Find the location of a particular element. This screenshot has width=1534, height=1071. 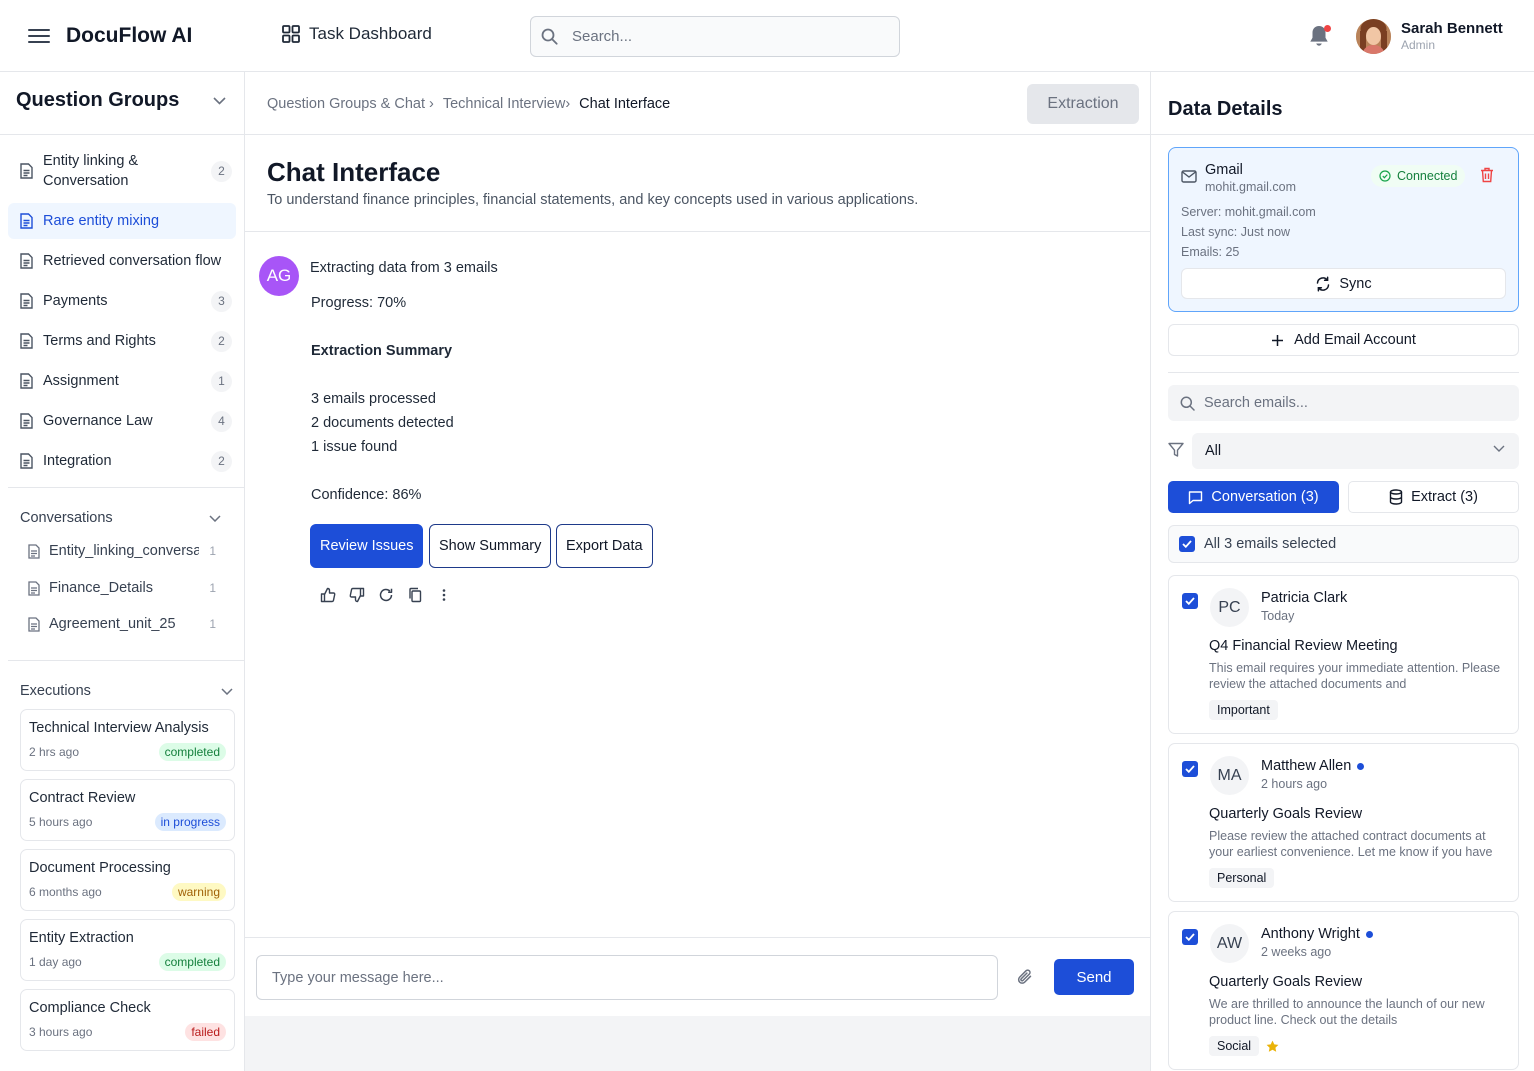

question-group-label: Payments is located at coordinates (75, 301).